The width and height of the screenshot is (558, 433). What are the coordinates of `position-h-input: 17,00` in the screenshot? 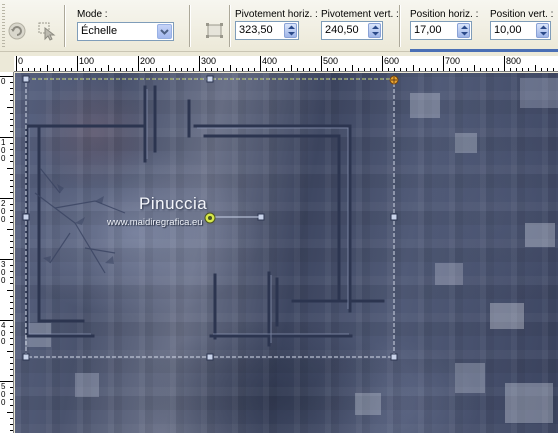 It's located at (441, 30).